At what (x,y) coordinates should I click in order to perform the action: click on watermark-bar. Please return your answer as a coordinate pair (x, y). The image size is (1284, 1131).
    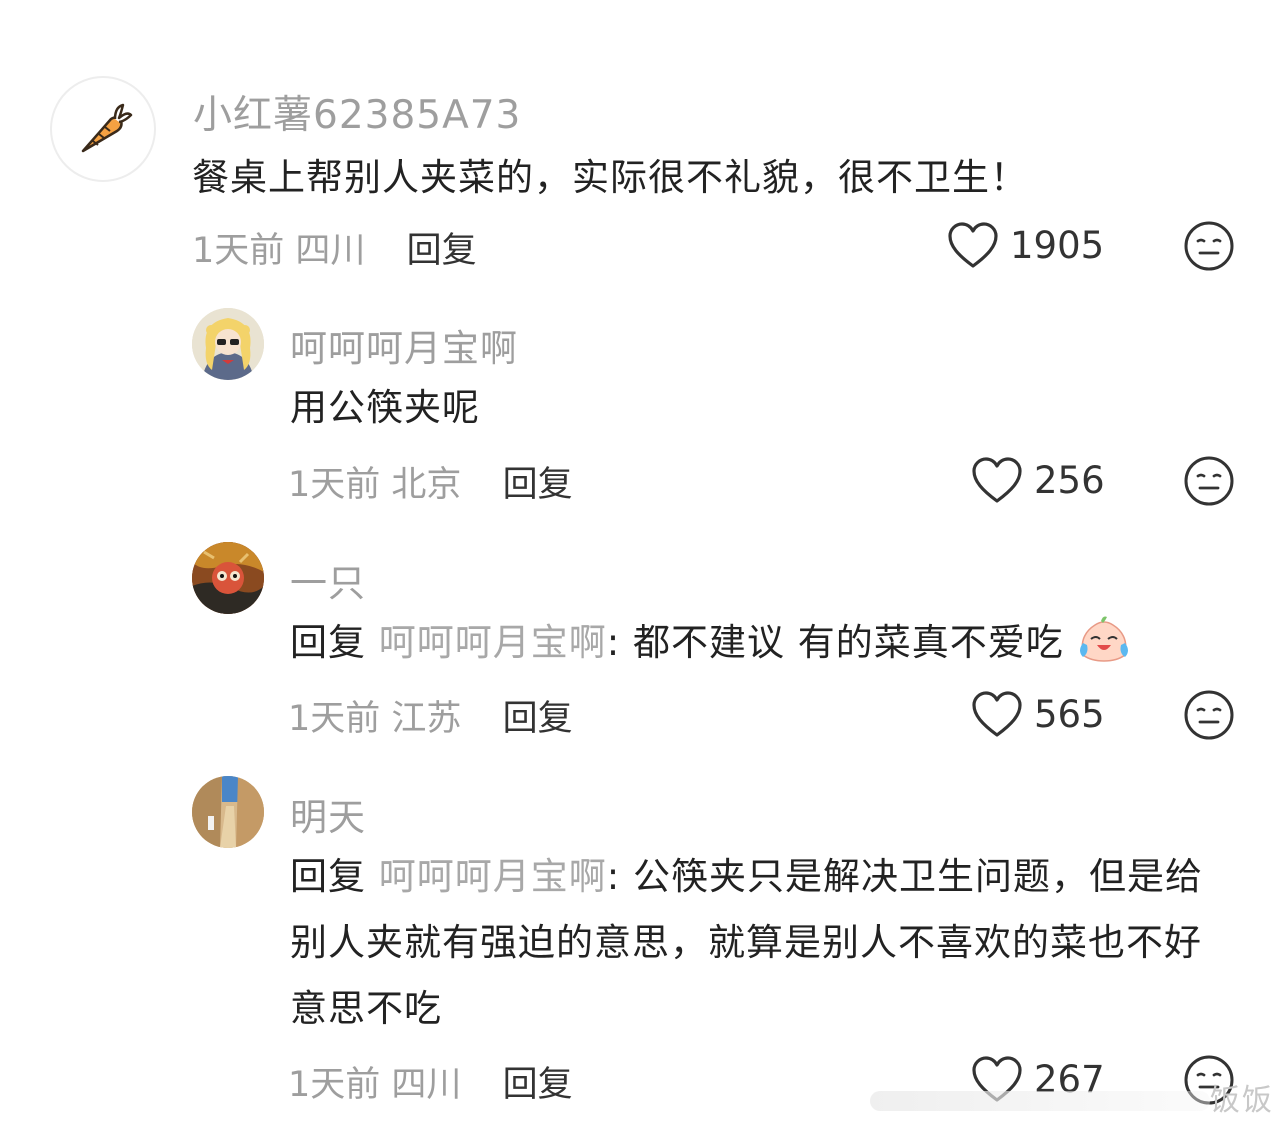
    Looking at the image, I should click on (1040, 1101).